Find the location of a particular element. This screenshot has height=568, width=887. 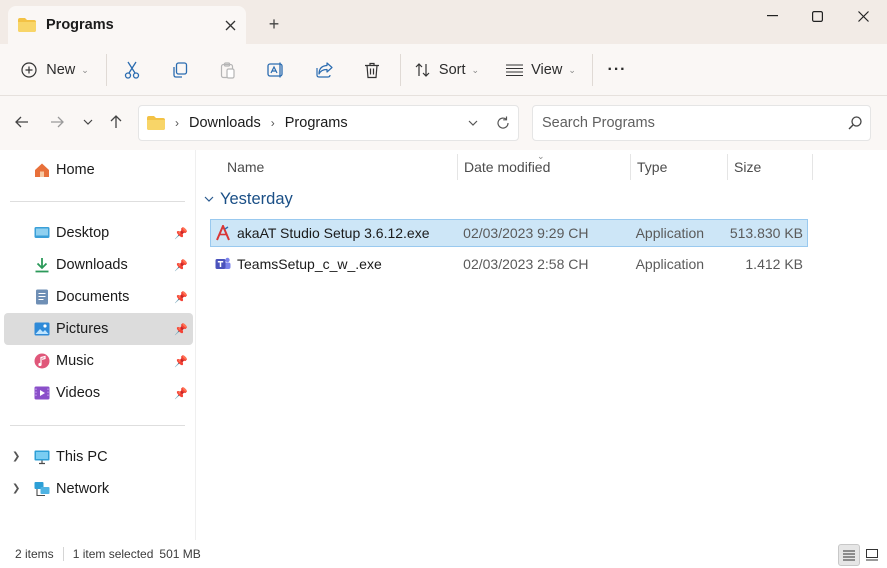

more-options-button: ··· is located at coordinates (617, 70).